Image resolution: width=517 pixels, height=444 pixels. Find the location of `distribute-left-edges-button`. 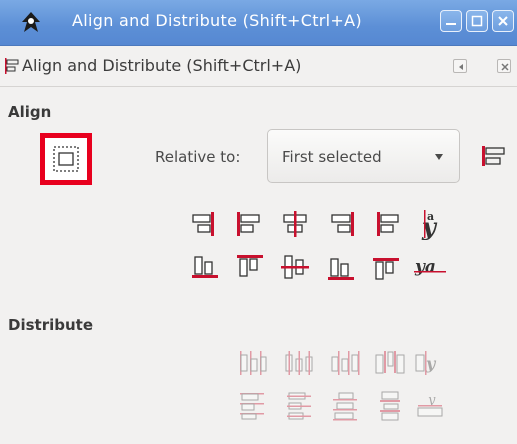

distribute-left-edges-button is located at coordinates (252, 363).